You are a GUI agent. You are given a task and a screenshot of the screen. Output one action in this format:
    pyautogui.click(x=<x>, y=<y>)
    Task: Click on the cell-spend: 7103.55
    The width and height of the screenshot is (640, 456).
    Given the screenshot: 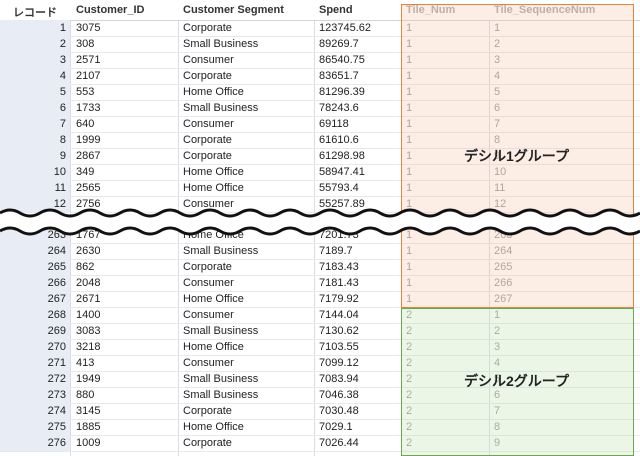 What is the action you would take?
    pyautogui.click(x=339, y=347)
    